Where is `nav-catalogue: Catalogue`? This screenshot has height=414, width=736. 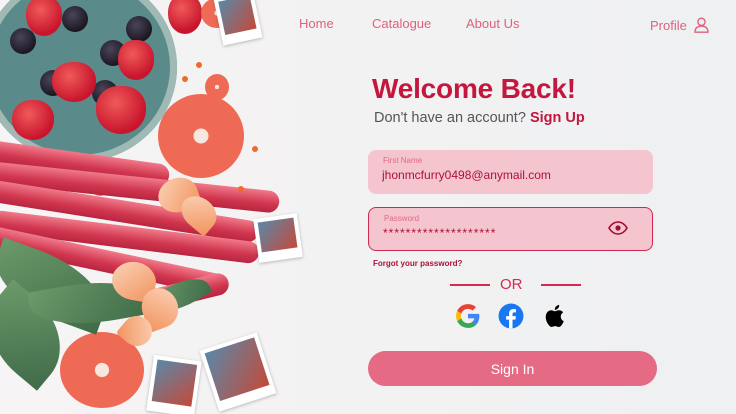
nav-catalogue: Catalogue is located at coordinates (401, 23).